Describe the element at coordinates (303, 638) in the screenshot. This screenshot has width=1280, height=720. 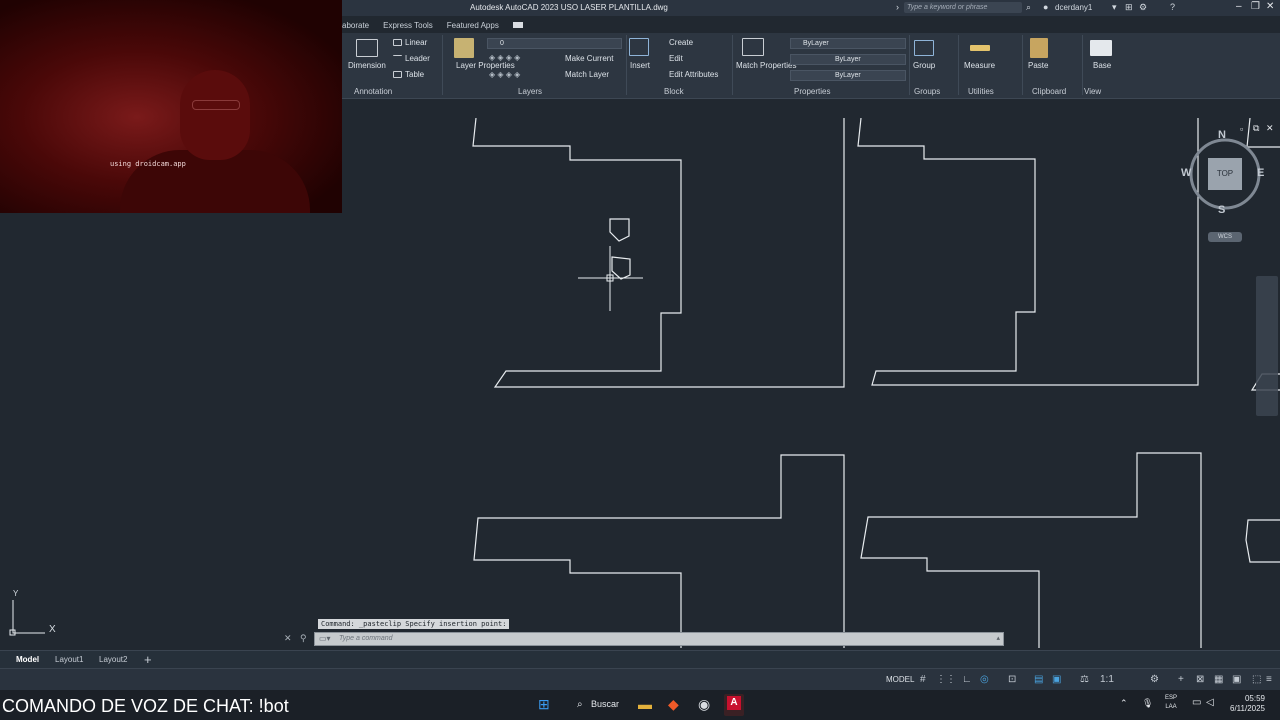
I see `command-customize-icon: ⚲` at that location.